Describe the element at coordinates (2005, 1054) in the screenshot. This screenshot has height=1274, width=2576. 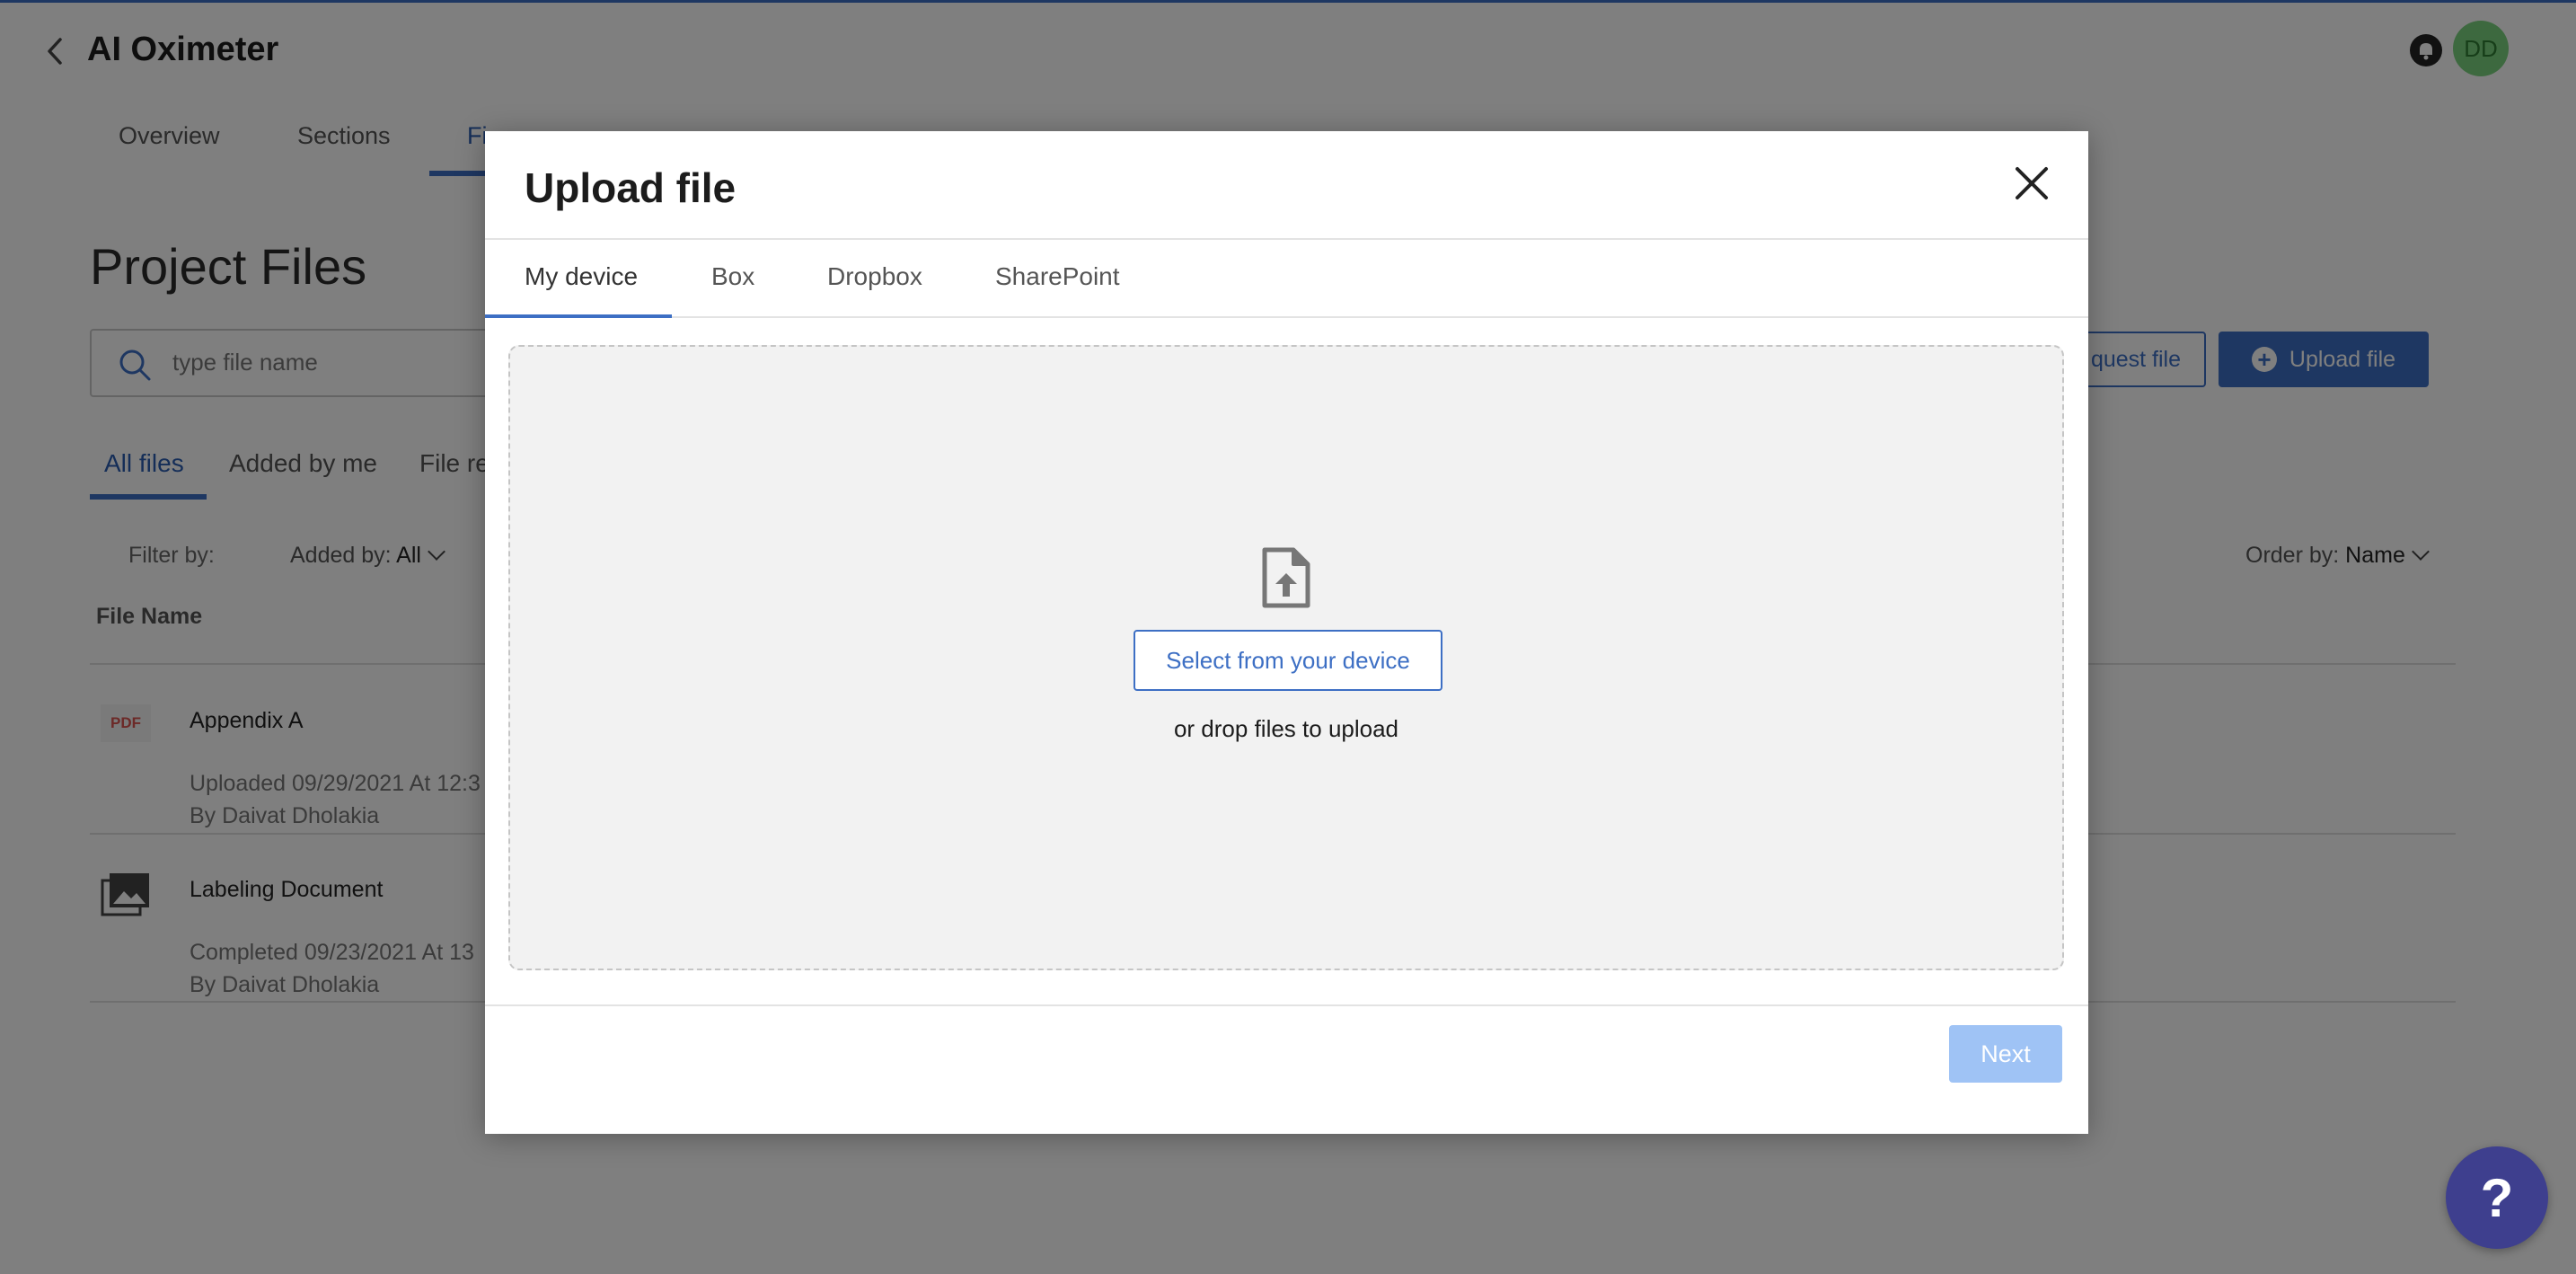
I see `next-button: Next` at that location.